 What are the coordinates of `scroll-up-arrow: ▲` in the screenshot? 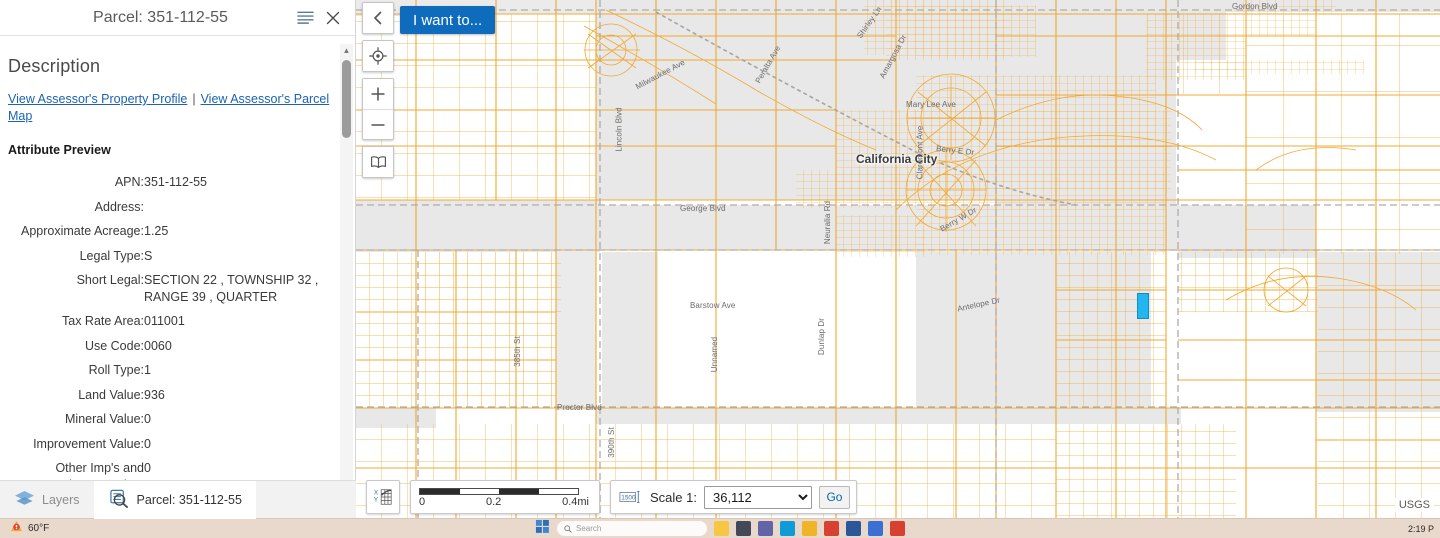 It's located at (346, 50).